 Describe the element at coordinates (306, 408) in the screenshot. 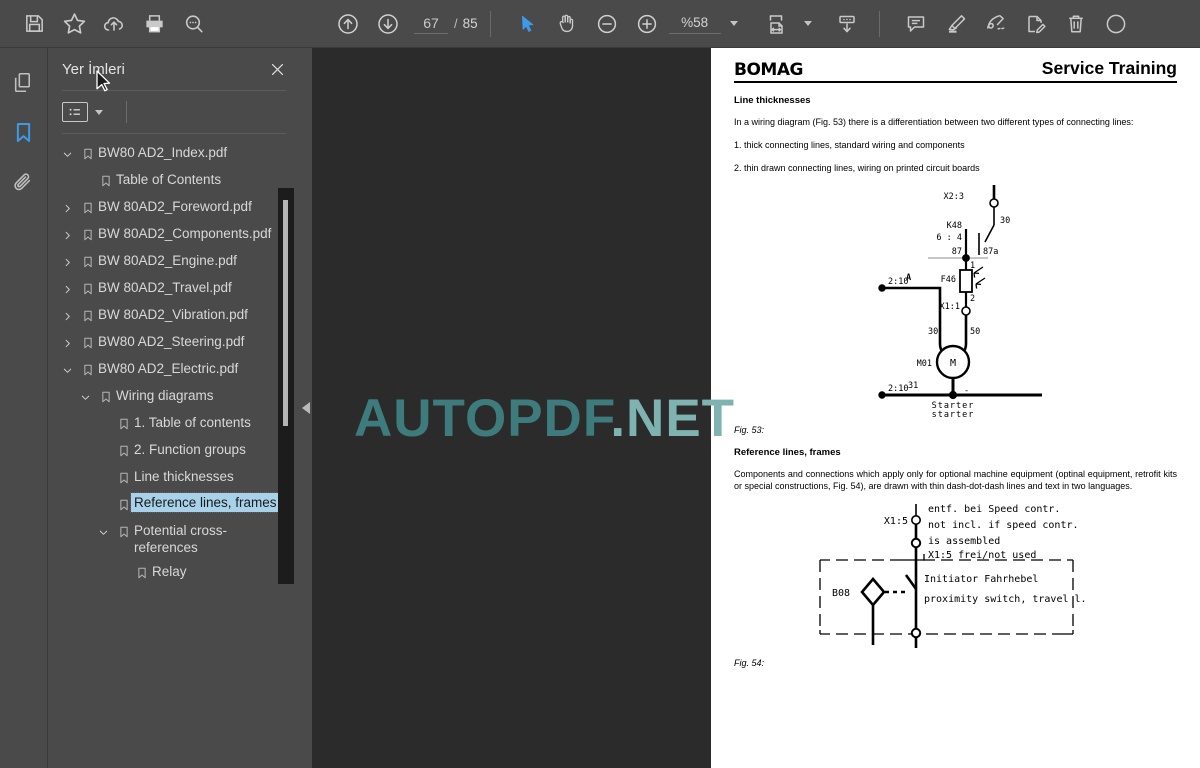

I see `collapse-sidebar-handle` at that location.